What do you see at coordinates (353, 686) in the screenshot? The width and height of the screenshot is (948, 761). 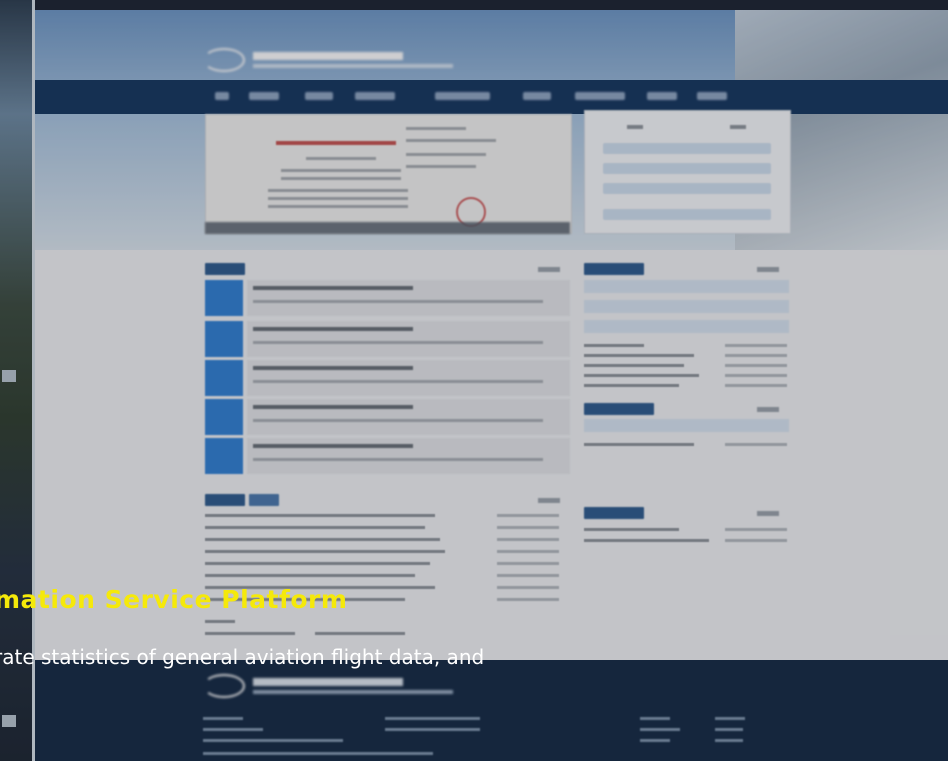 I see `footer-logo-text` at bounding box center [353, 686].